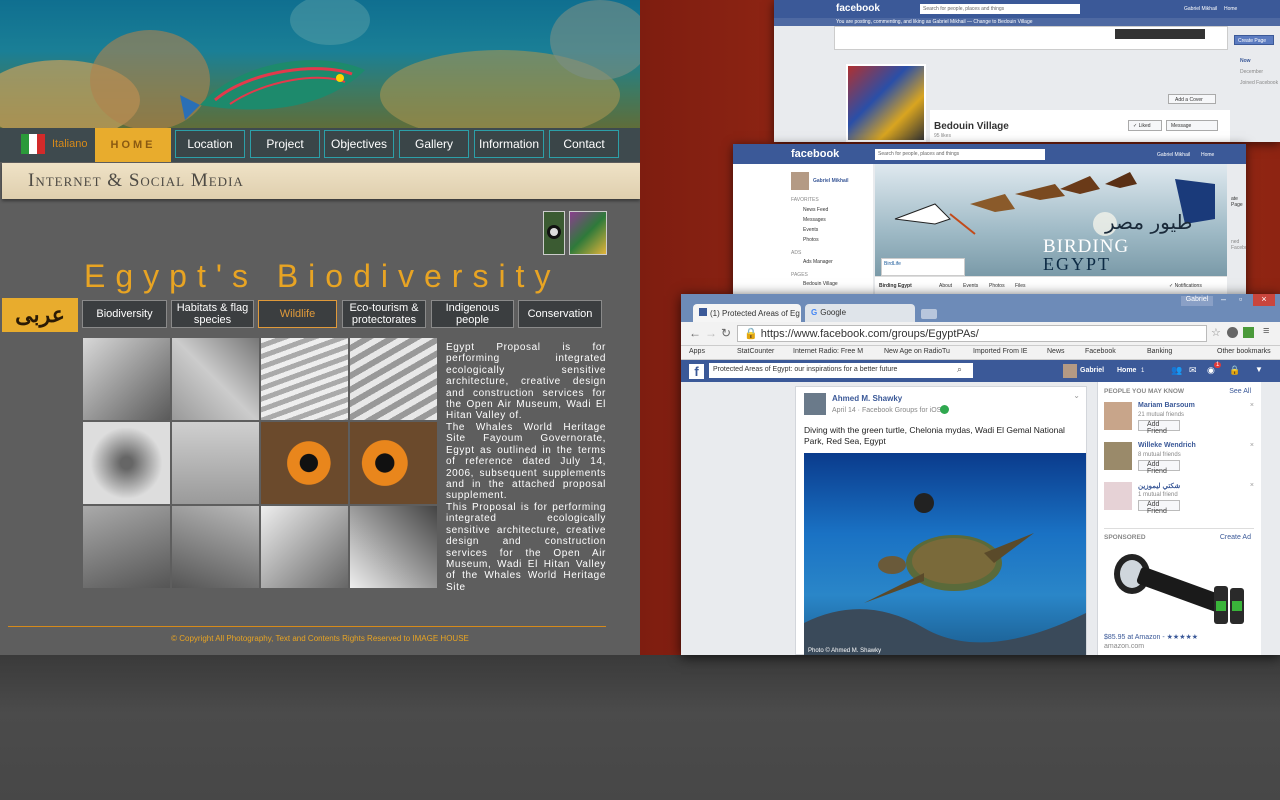  I want to click on subnav-conservation: Conservation, so click(560, 314).